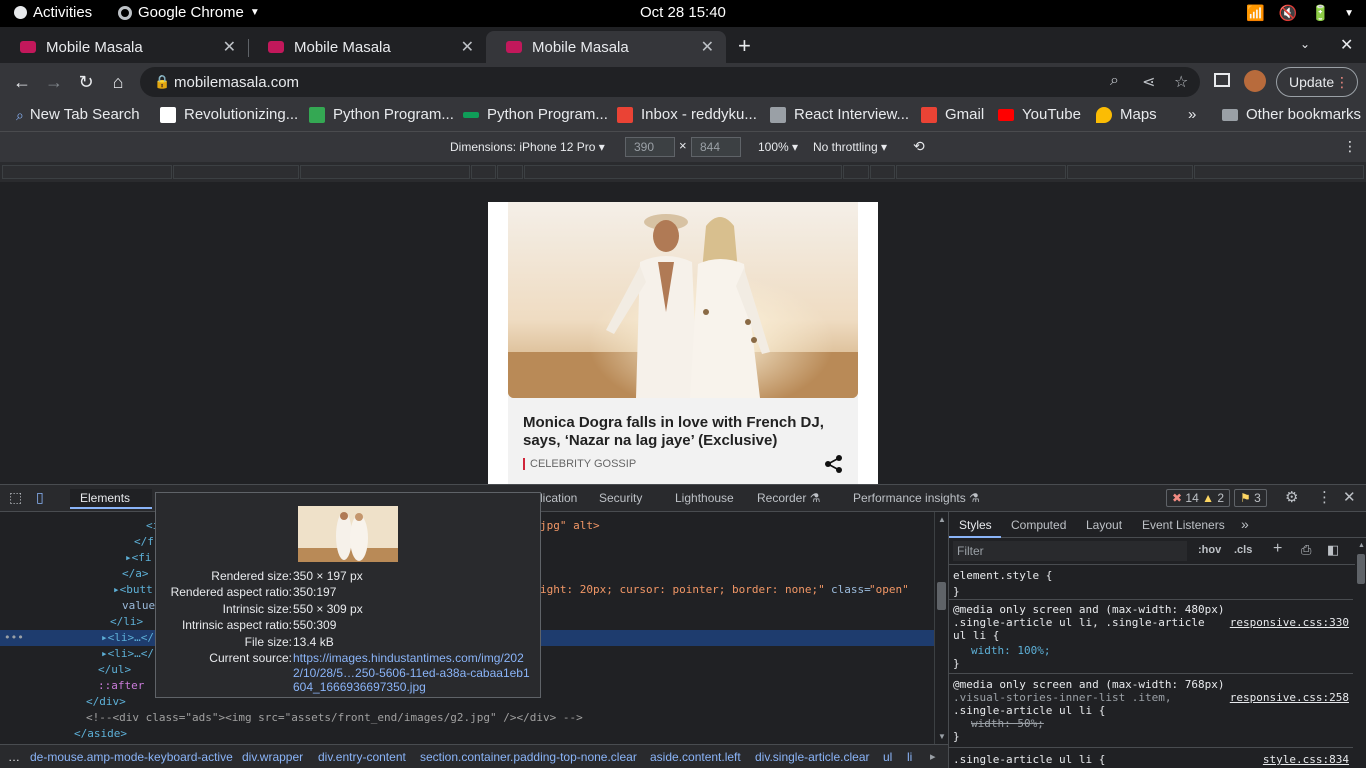 The image size is (1366, 768). I want to click on rule-declaration: width: 100%;, so click(1153, 650).